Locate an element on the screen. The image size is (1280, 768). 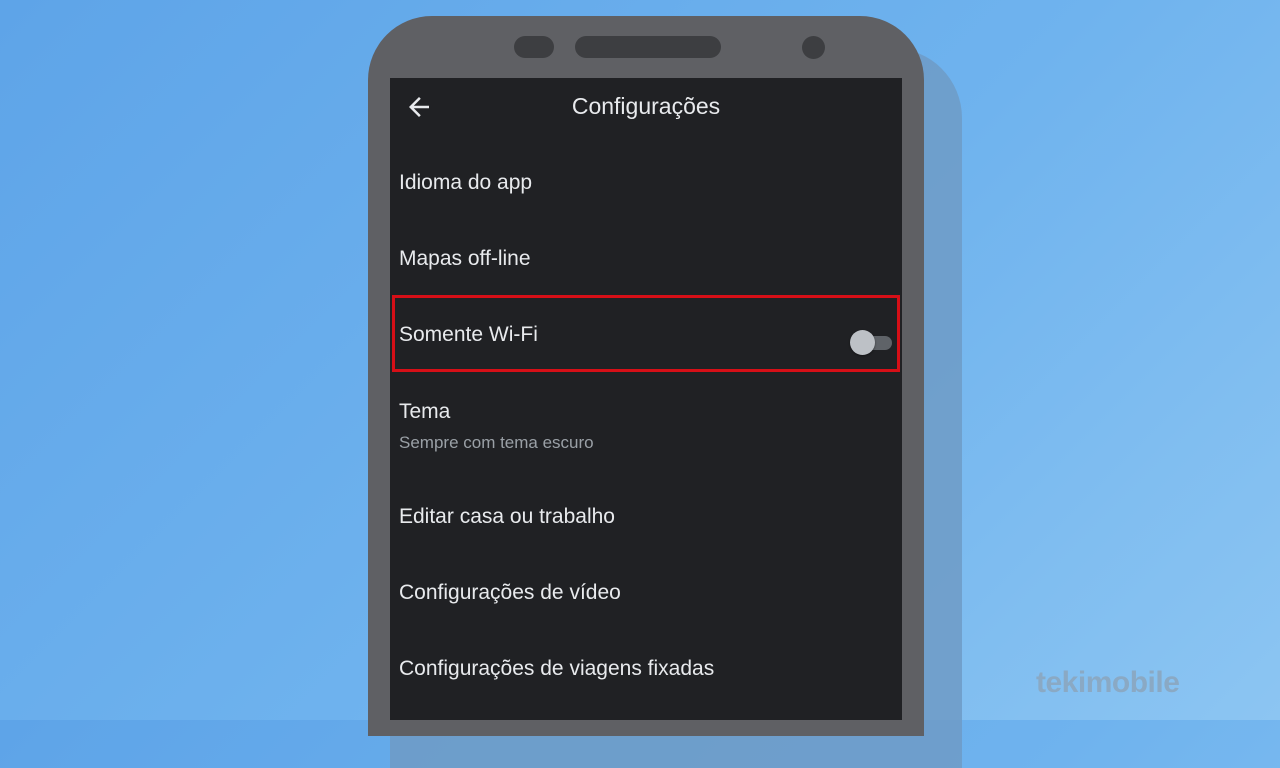
settings-item-pinned-trips: Configurações de viagens fixadas is located at coordinates (646, 670).